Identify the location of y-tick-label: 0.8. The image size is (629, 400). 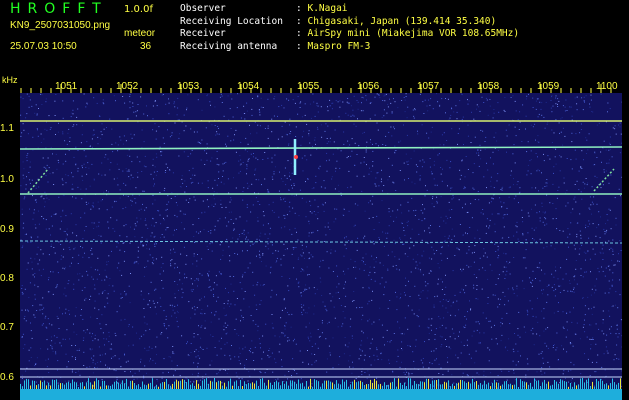
(7, 278).